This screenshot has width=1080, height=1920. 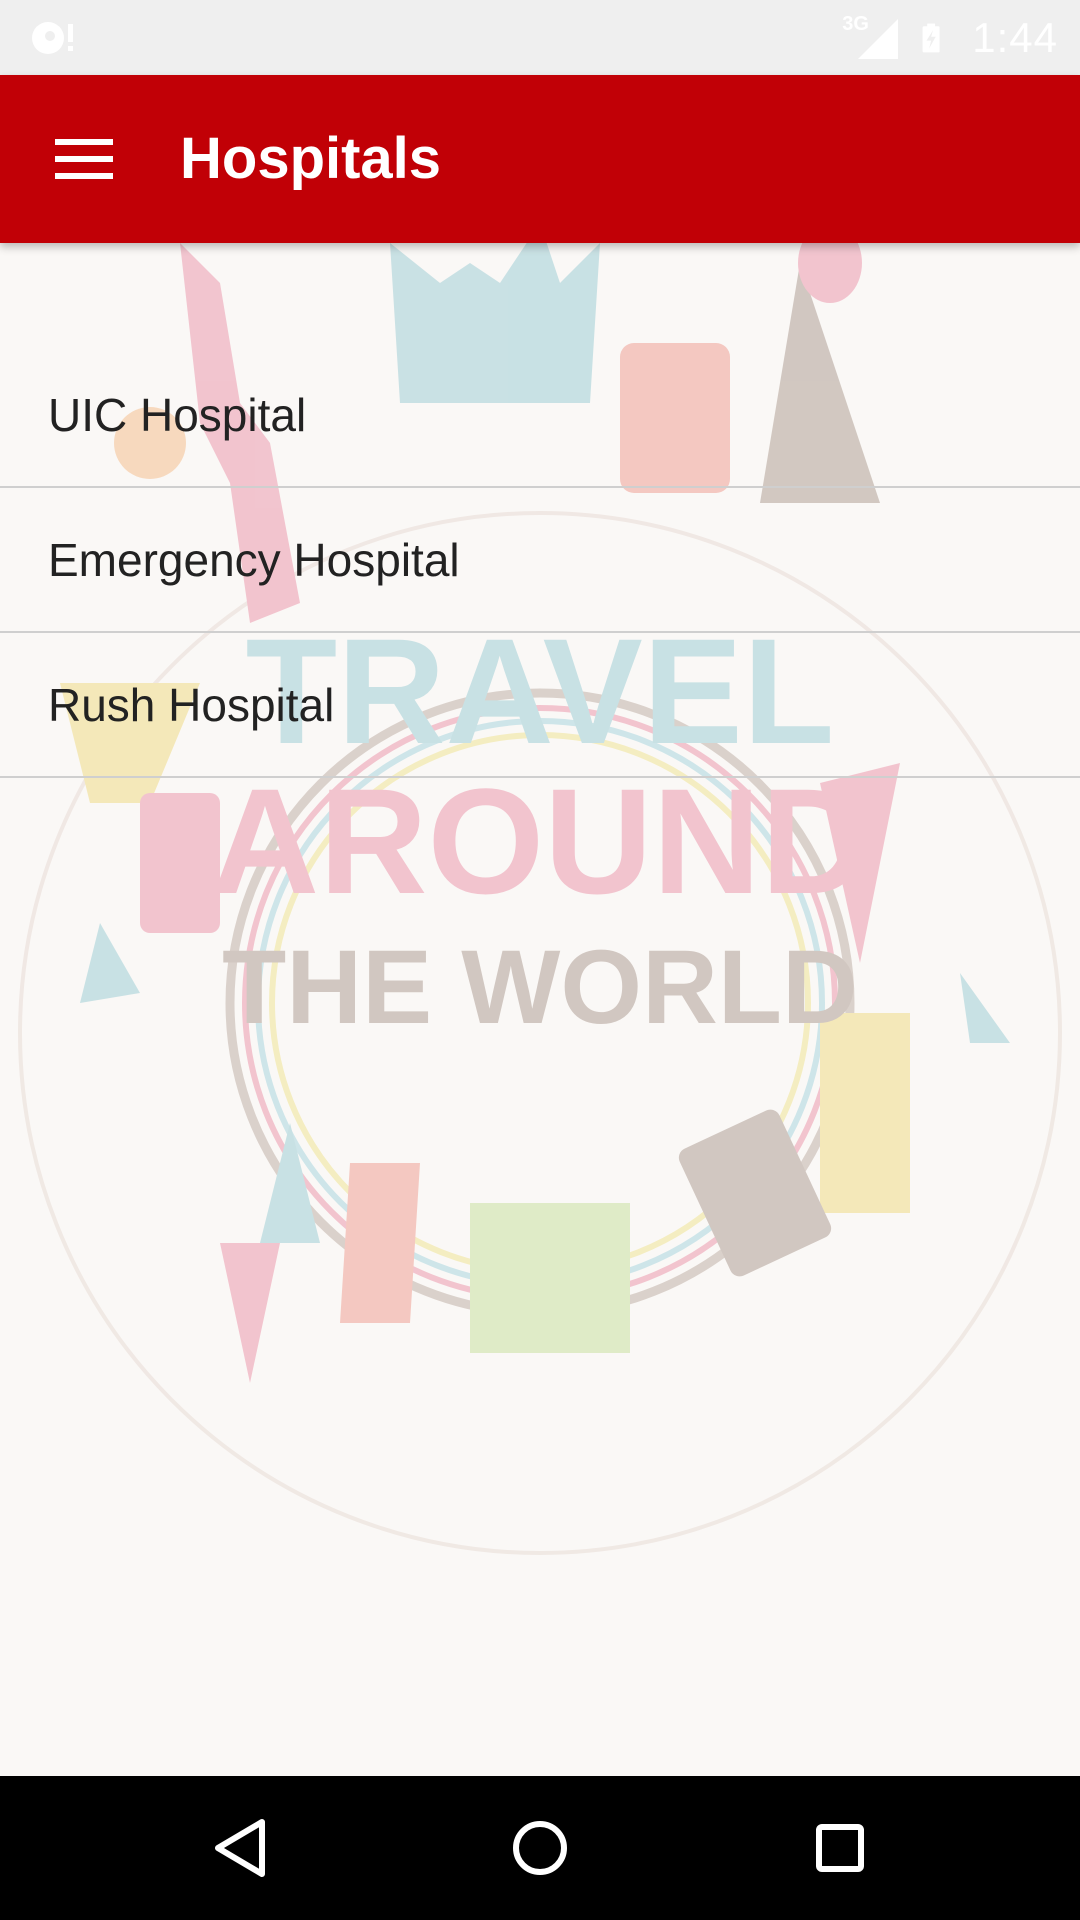 I want to click on list-item-label: UIC Hospital, so click(x=177, y=414).